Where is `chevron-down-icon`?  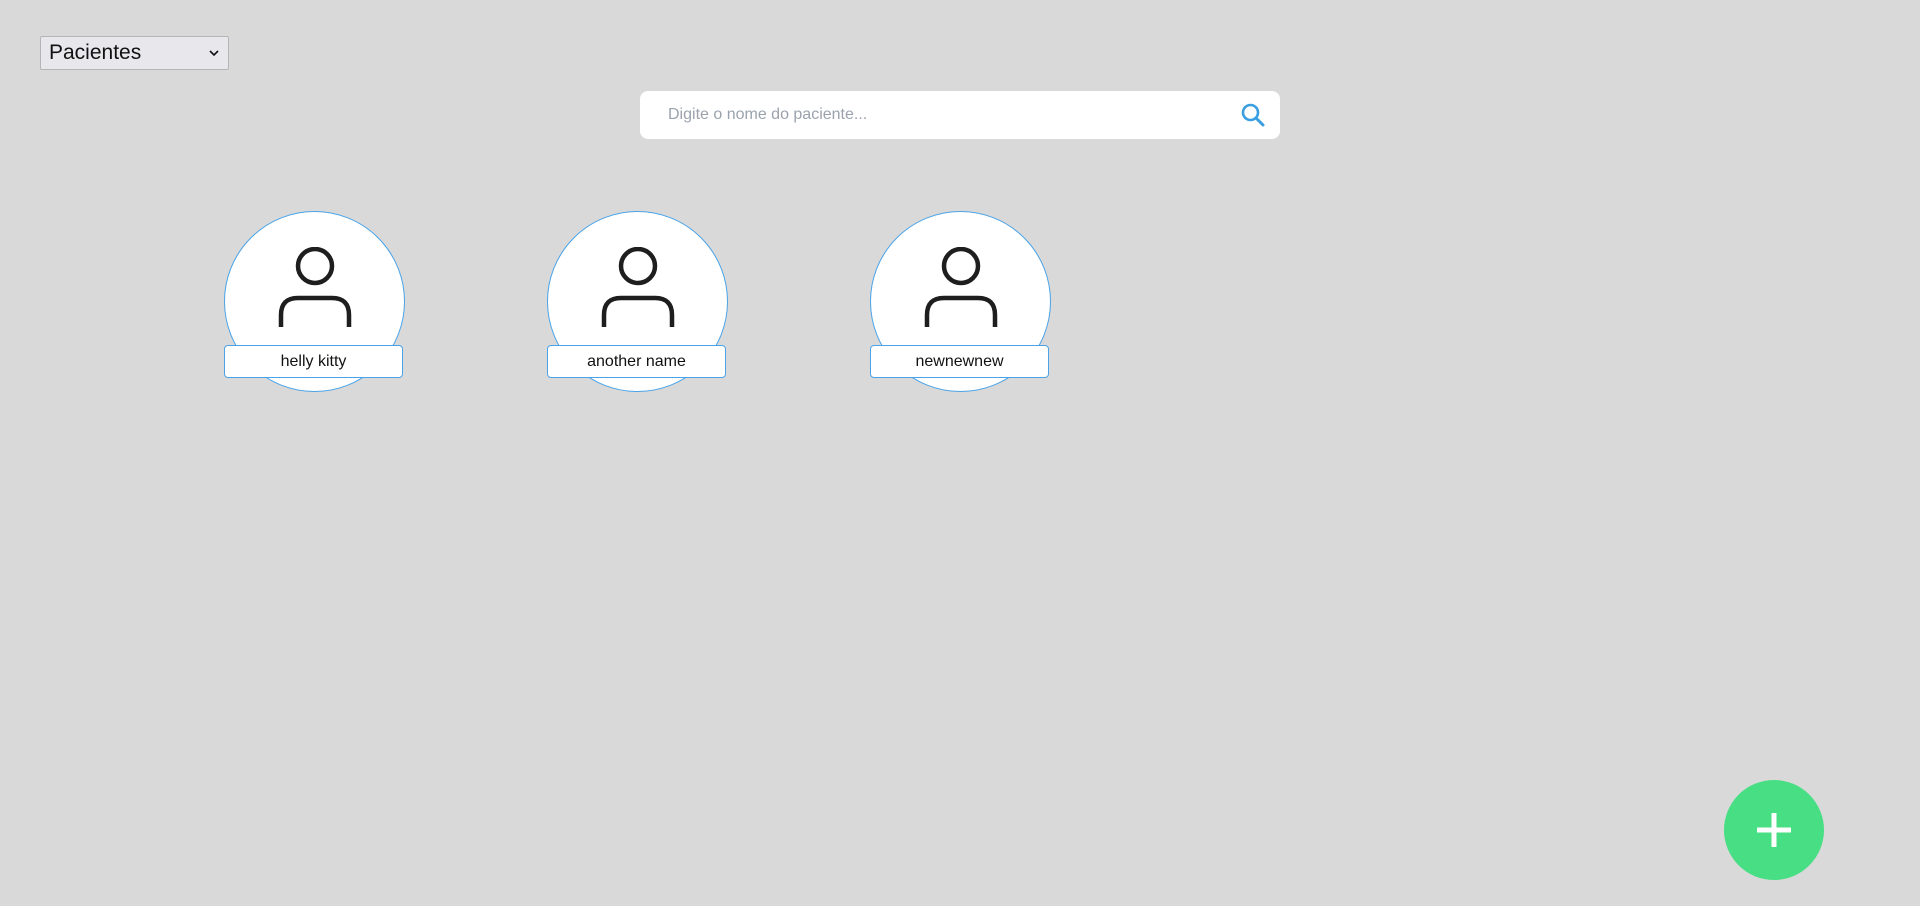 chevron-down-icon is located at coordinates (214, 53).